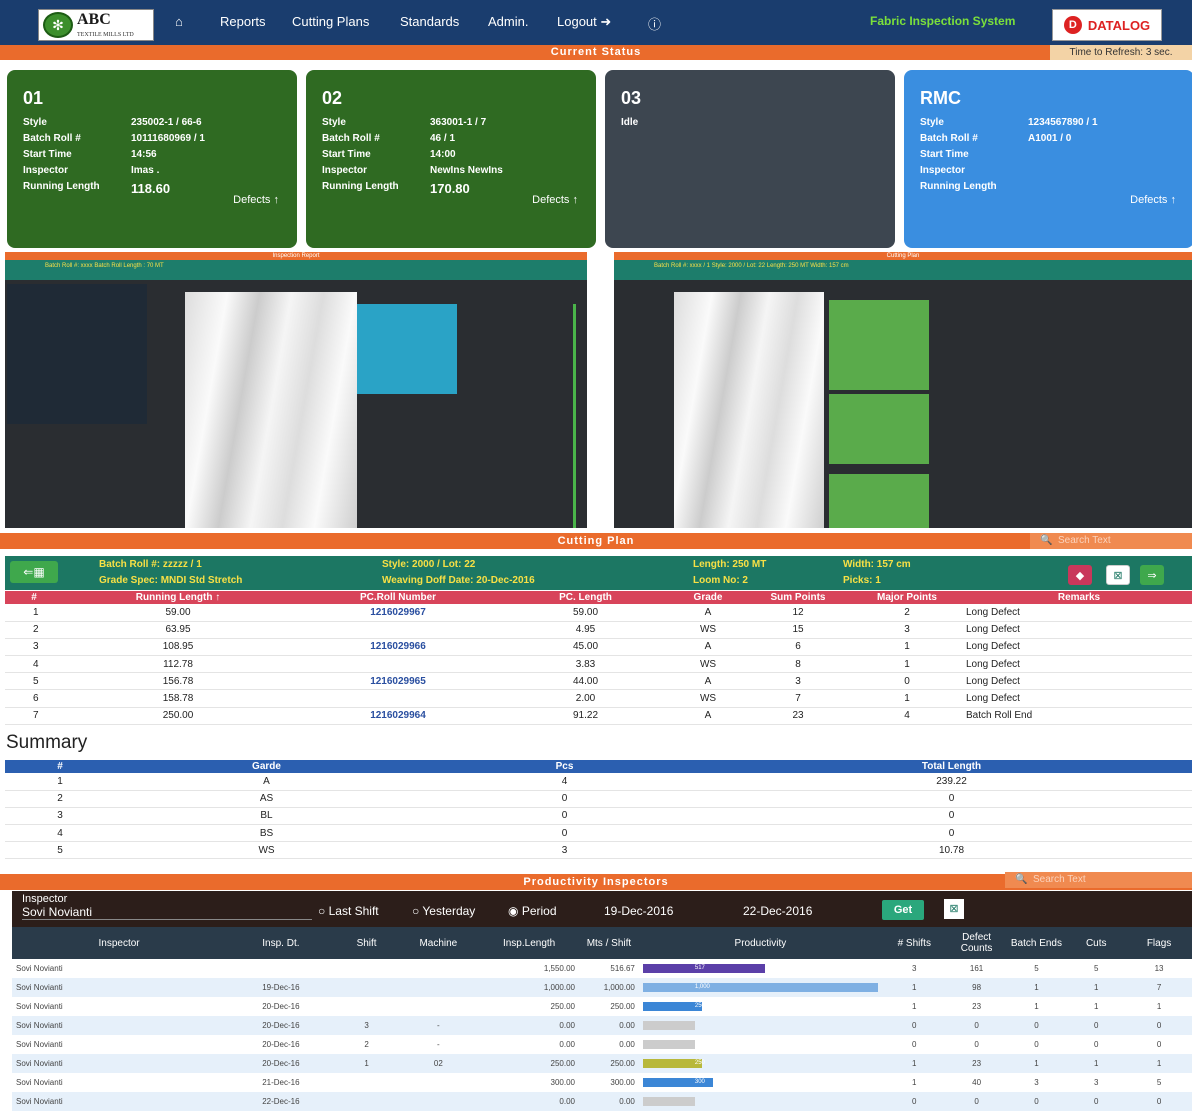 The height and width of the screenshot is (1111, 1192). Describe the element at coordinates (39, 968) in the screenshot. I see `table-cell: Sovi Novianti` at that location.